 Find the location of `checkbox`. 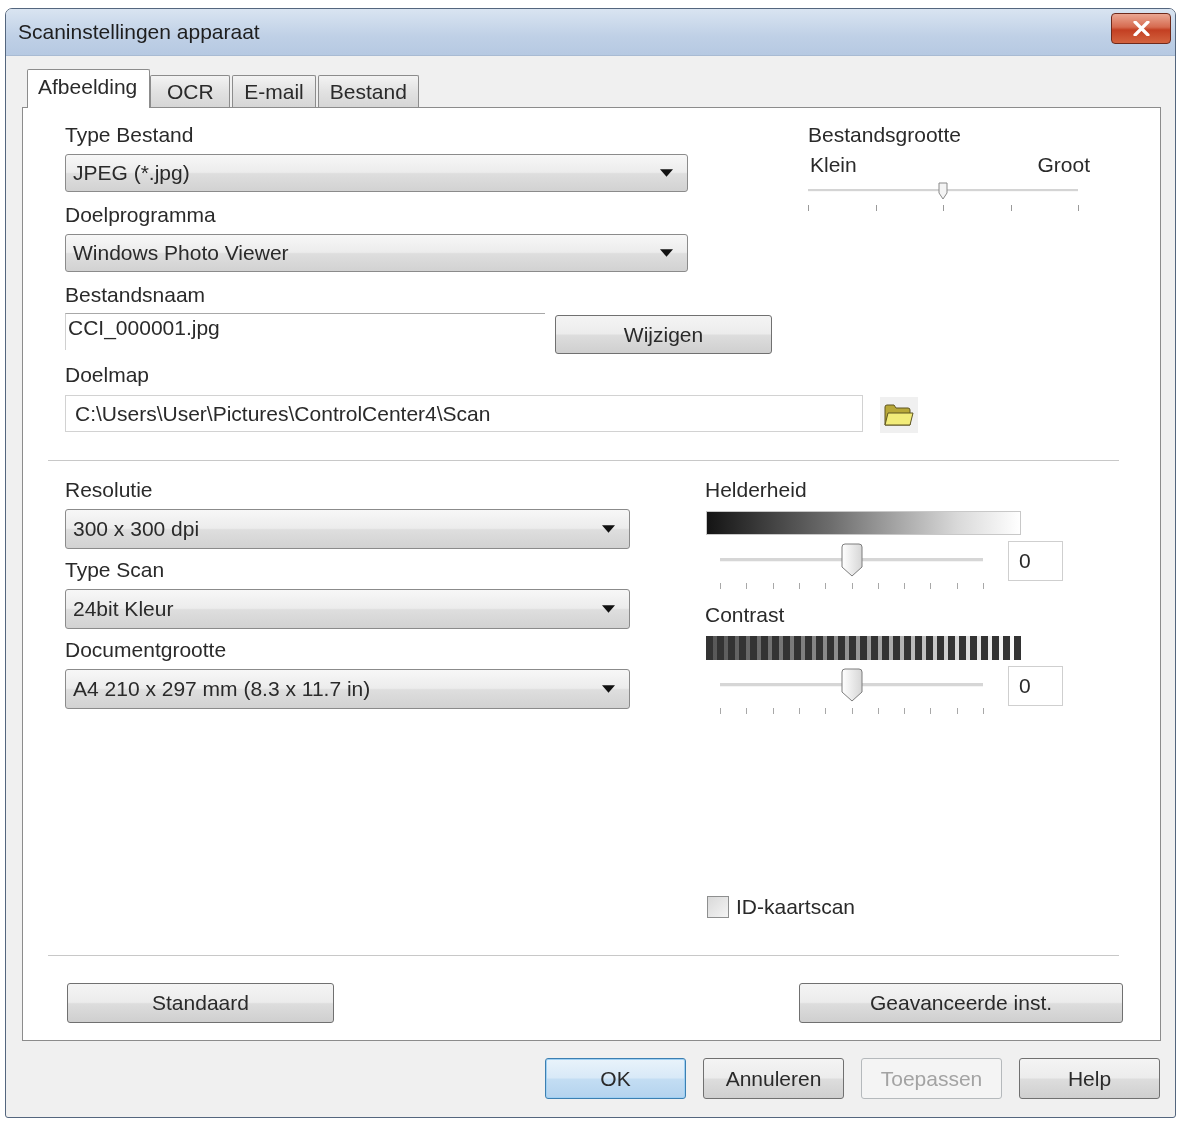

checkbox is located at coordinates (718, 906).